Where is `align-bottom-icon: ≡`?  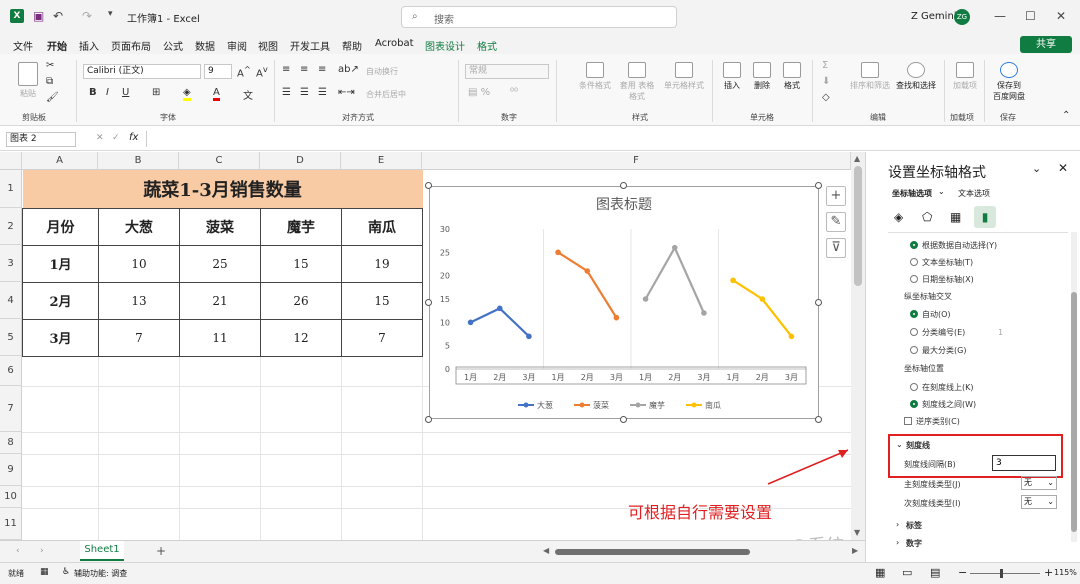 align-bottom-icon: ≡ is located at coordinates (322, 69).